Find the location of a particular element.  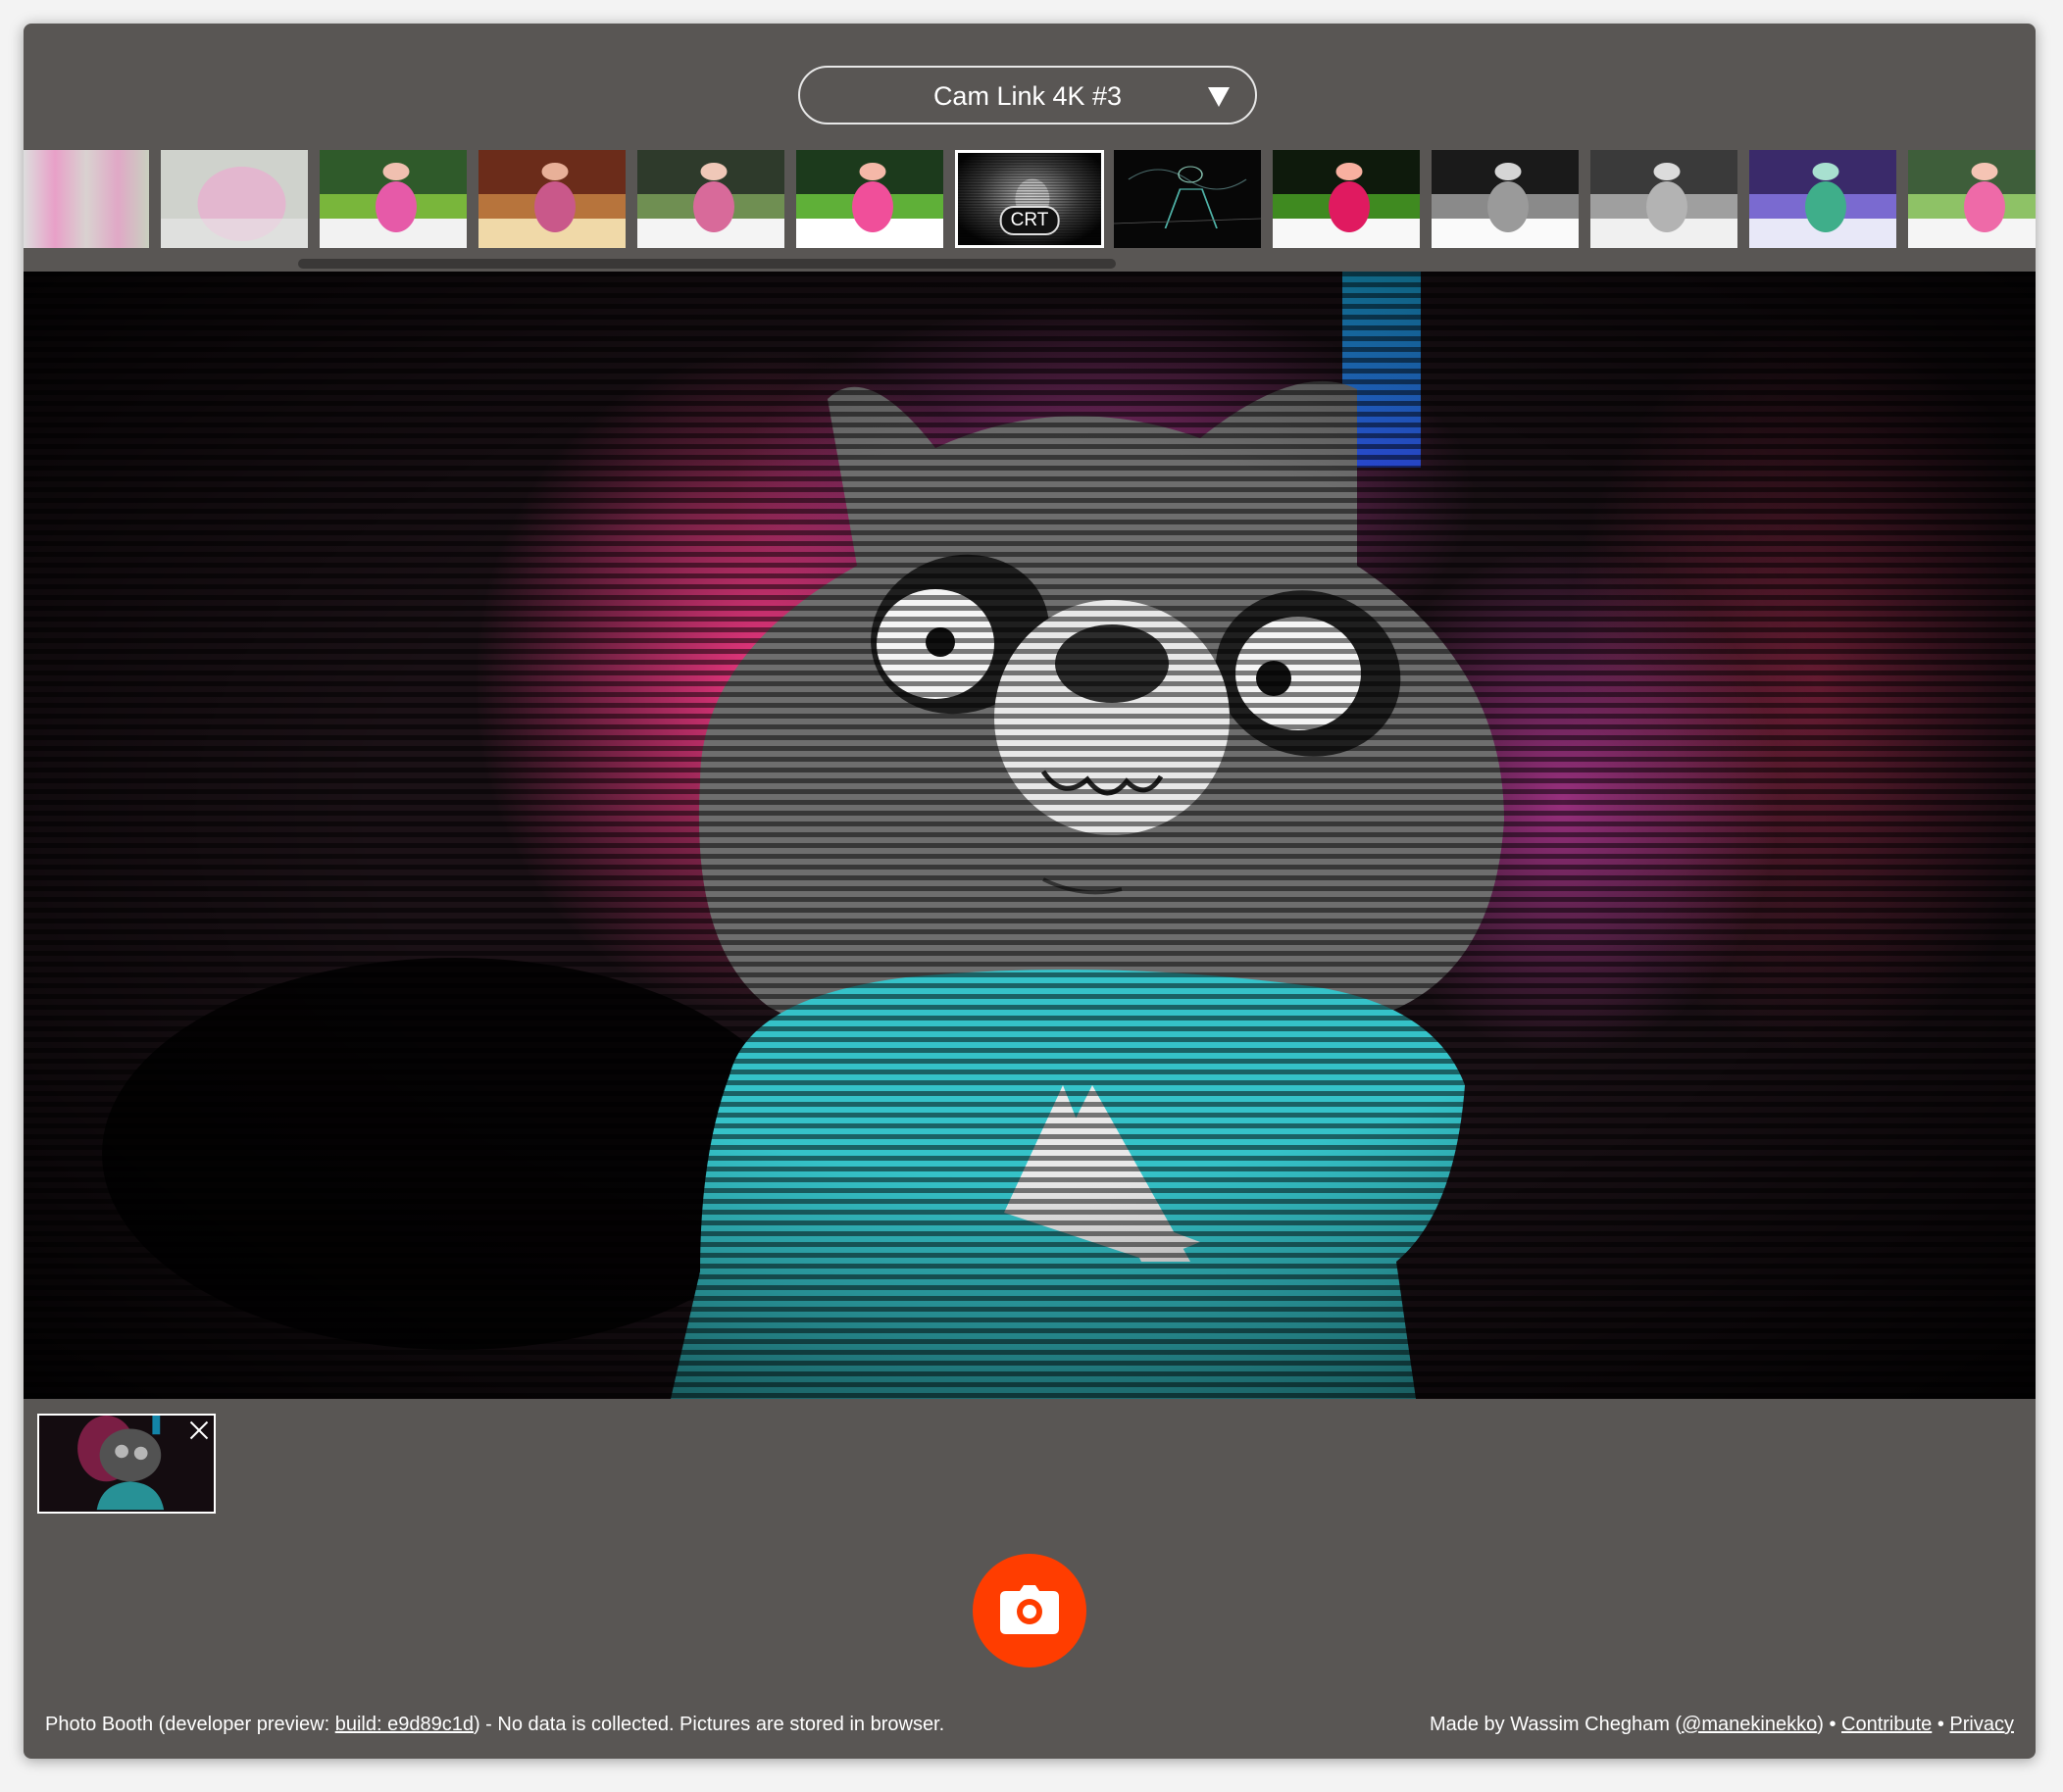

camera-select-label: Cam Link 4K #3 is located at coordinates (1027, 96).